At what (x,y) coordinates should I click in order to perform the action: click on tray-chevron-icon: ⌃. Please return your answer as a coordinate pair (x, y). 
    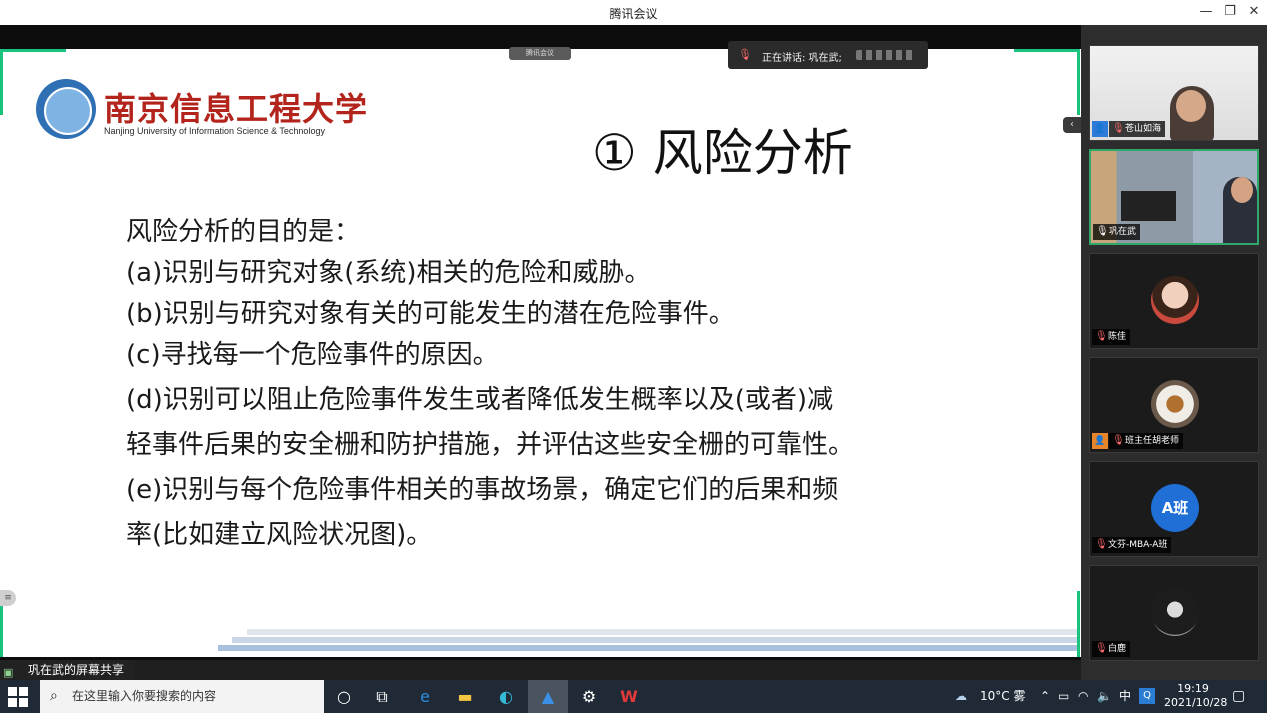
    Looking at the image, I should click on (1045, 696).